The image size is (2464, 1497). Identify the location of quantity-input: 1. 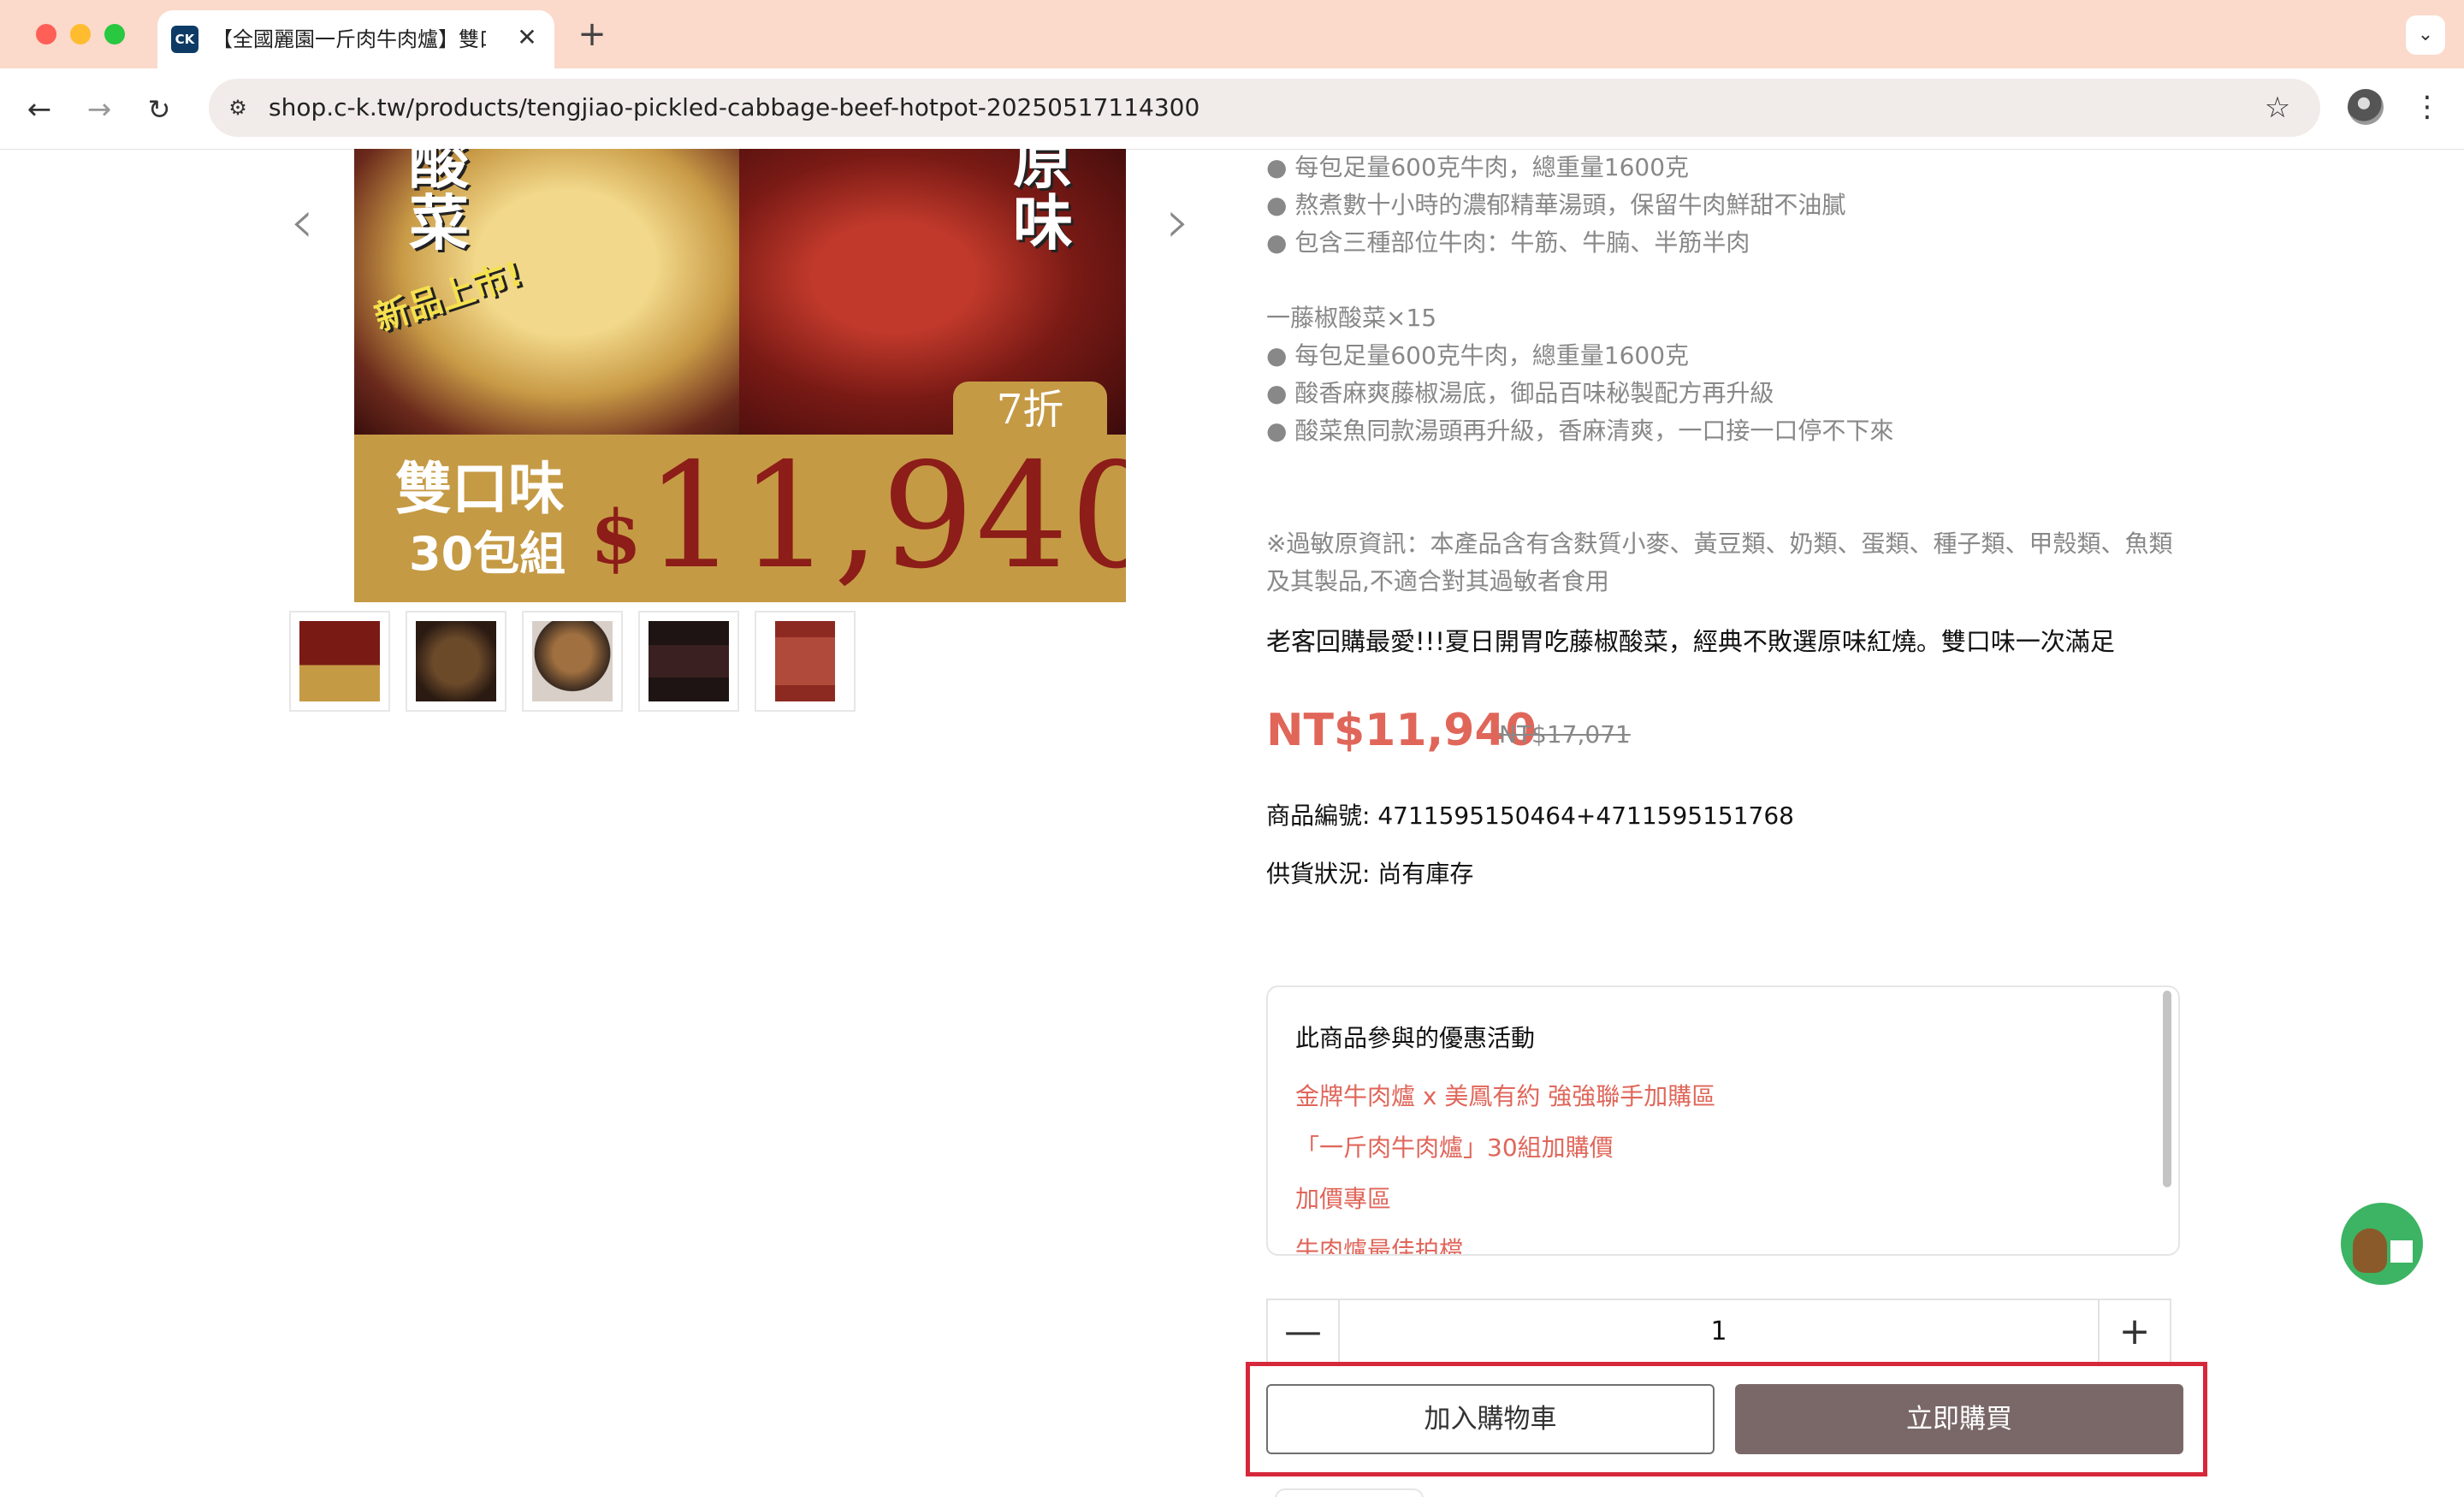
(1719, 1332).